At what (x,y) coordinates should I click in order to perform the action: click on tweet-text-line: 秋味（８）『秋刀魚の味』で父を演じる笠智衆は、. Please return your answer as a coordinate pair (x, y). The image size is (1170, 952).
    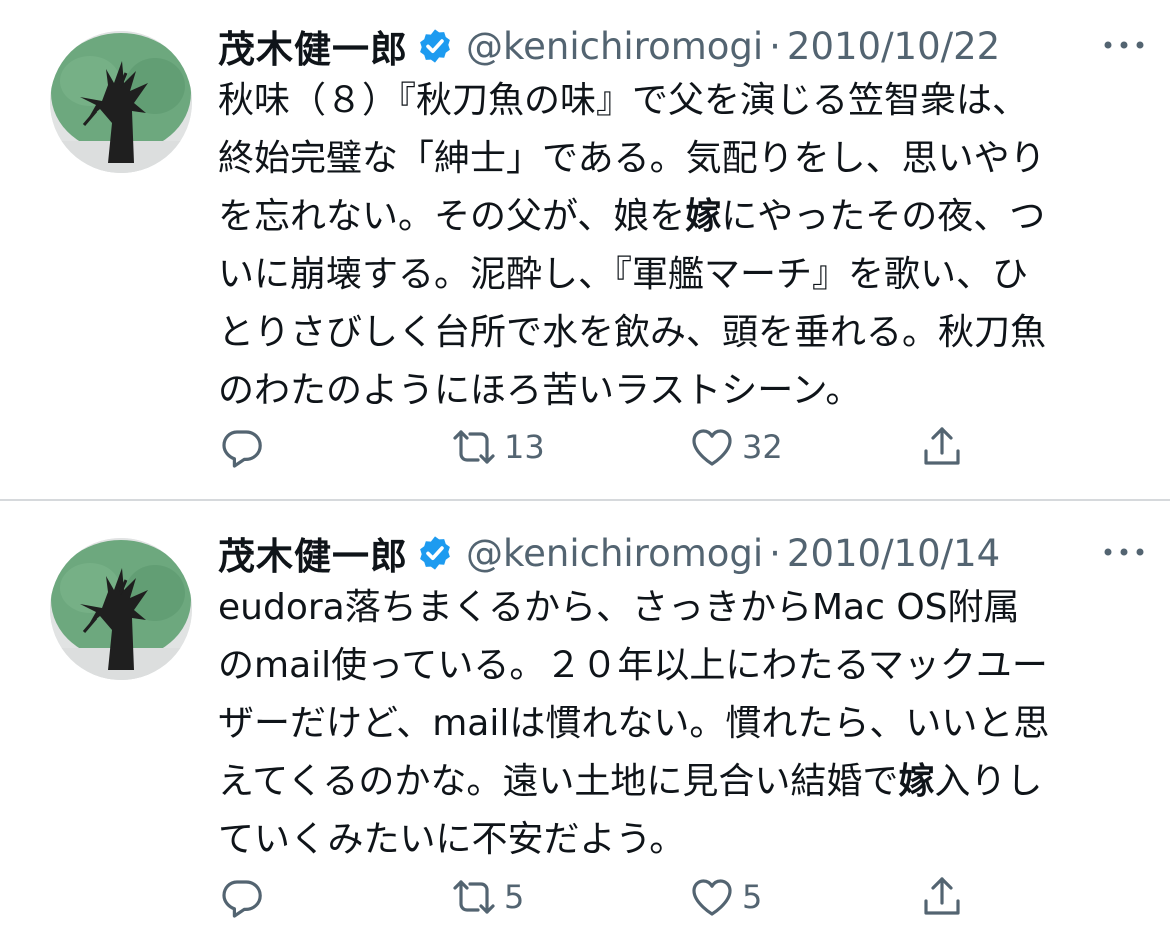
    Looking at the image, I should click on (623, 100).